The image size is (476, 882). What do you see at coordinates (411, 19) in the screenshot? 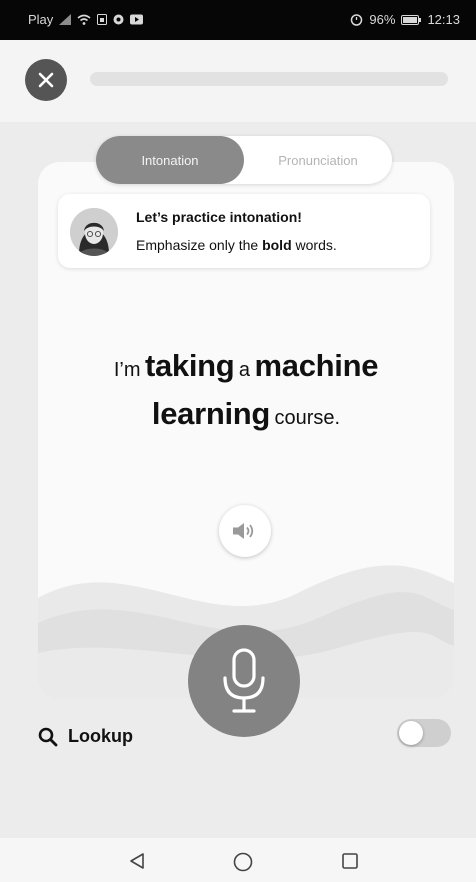
I see `battery-icon` at bounding box center [411, 19].